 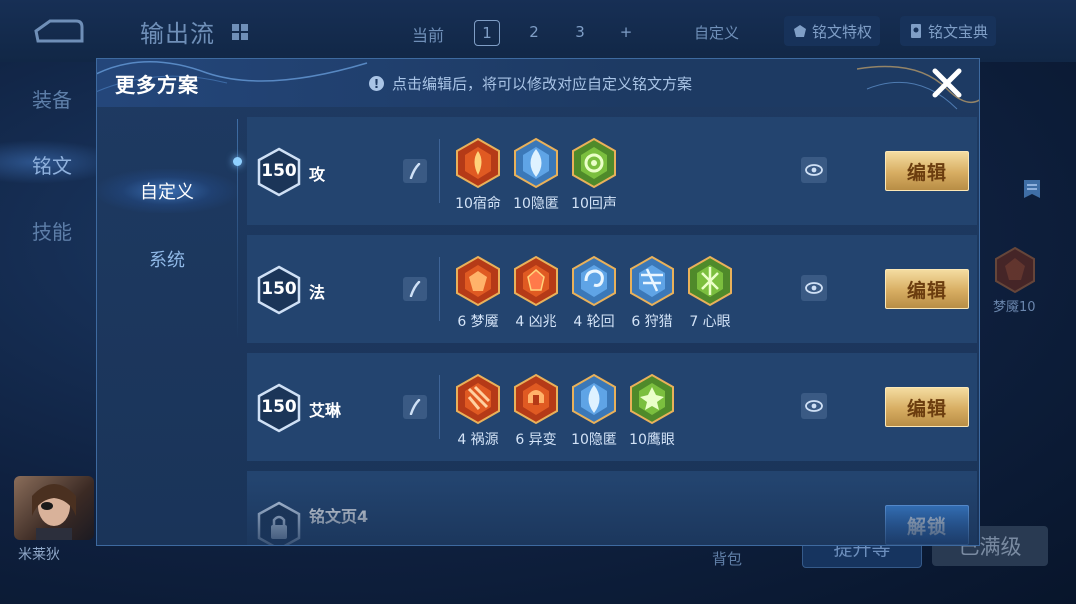 I want to click on tab-divider, so click(x=237, y=229).